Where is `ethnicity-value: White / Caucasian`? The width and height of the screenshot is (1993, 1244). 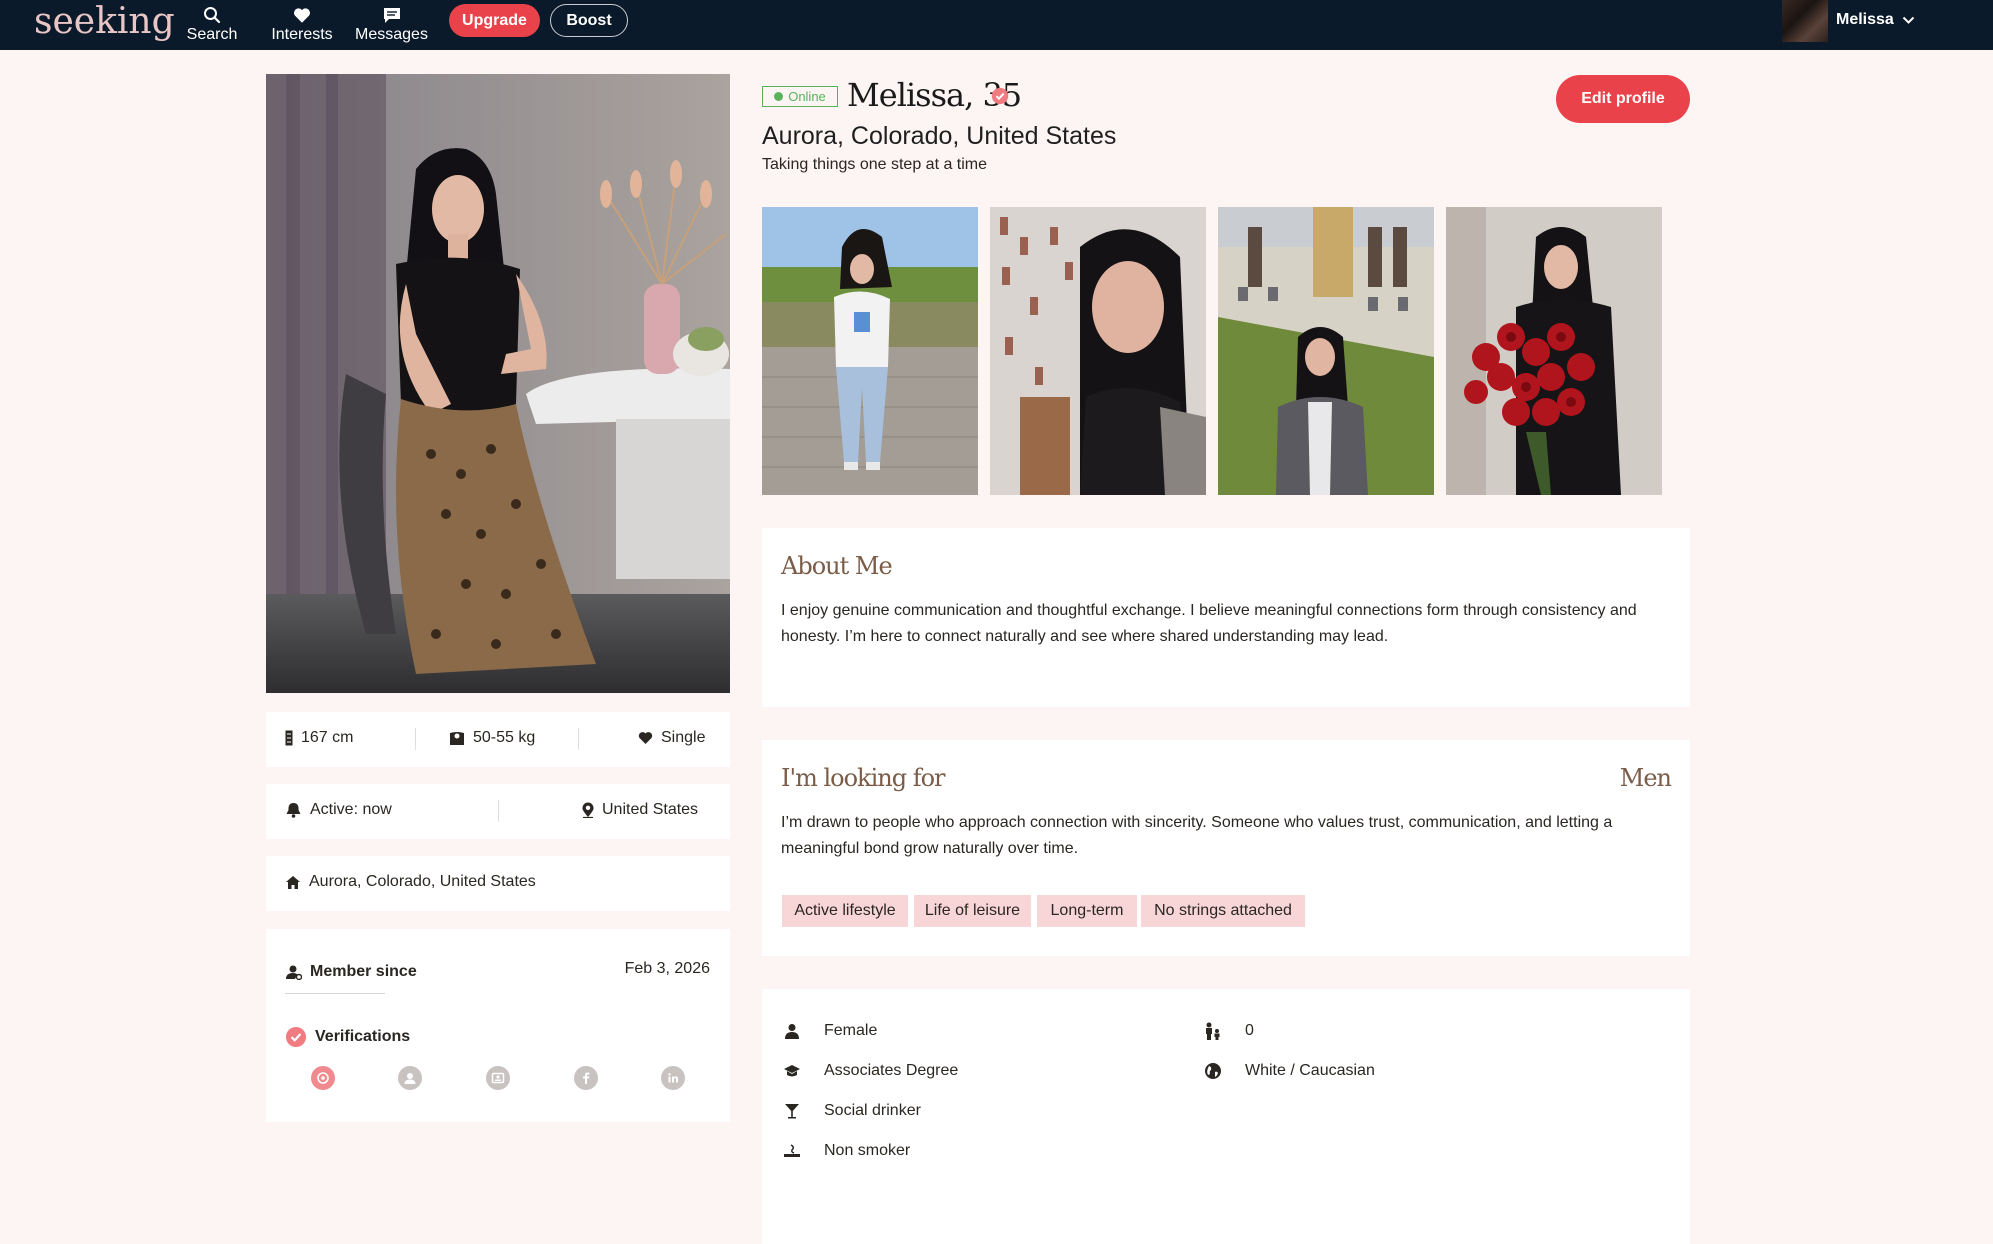
ethnicity-value: White / Caucasian is located at coordinates (1310, 1070).